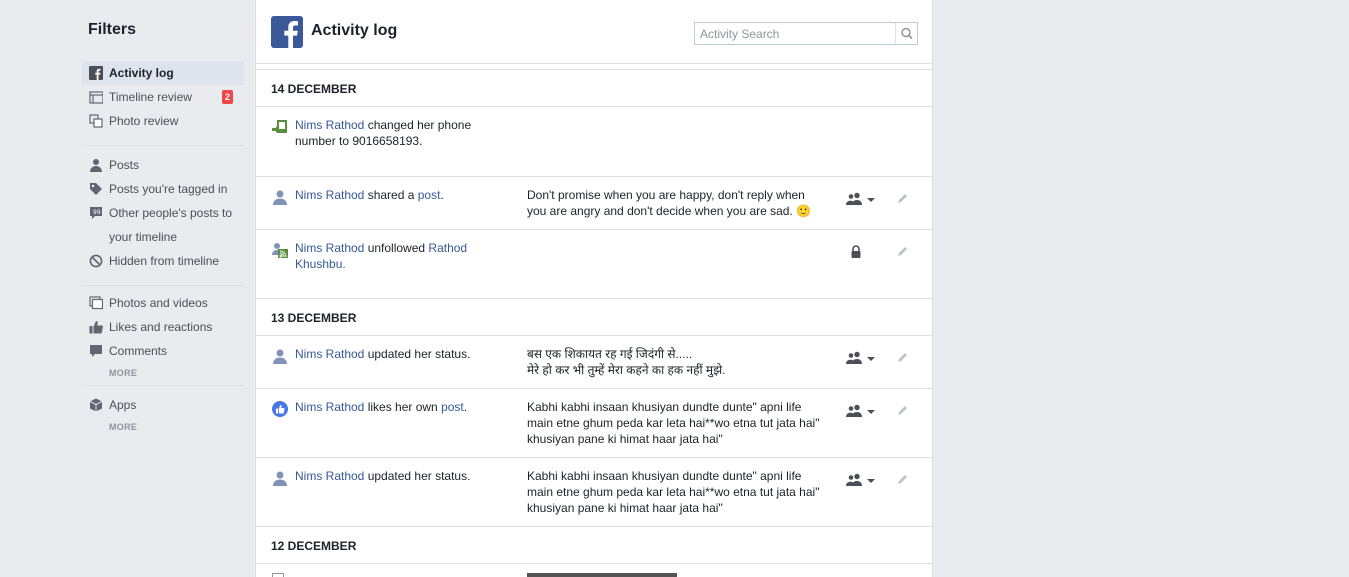  I want to click on sidebar-item-label: Timeline review, so click(150, 97).